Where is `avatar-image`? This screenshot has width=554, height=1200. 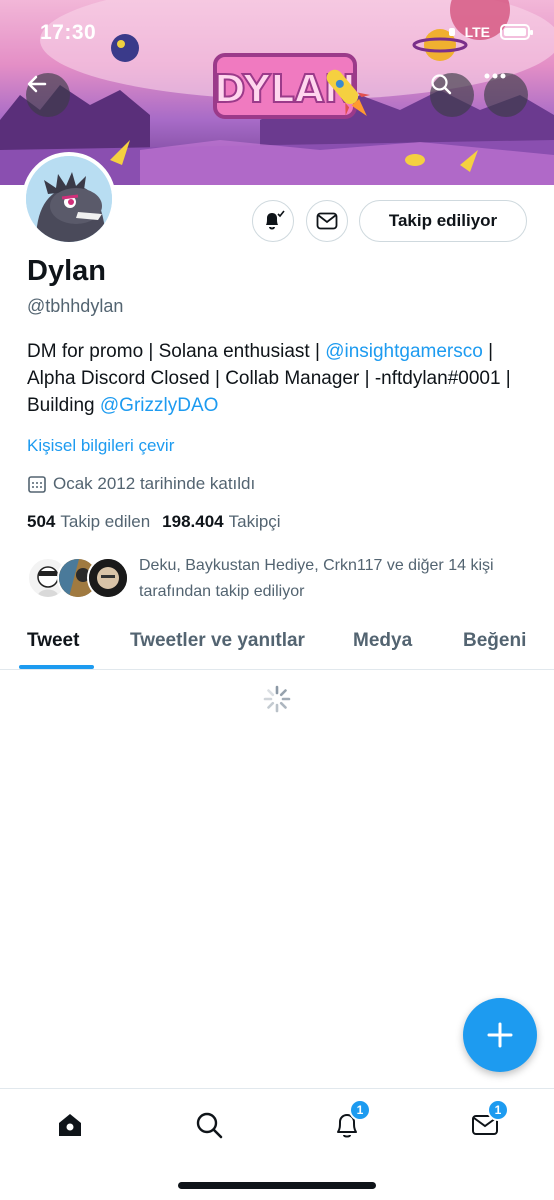 avatar-image is located at coordinates (69, 199).